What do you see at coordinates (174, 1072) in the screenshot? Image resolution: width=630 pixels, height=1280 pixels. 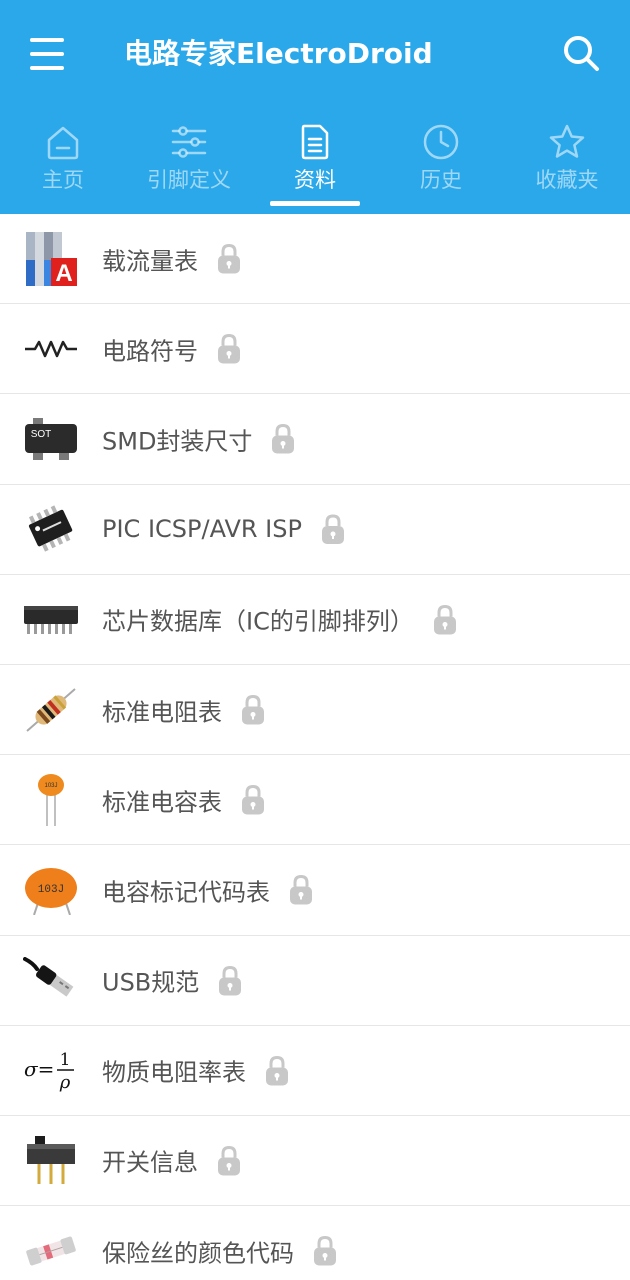 I see `list-item-text: 物质电阻率表` at bounding box center [174, 1072].